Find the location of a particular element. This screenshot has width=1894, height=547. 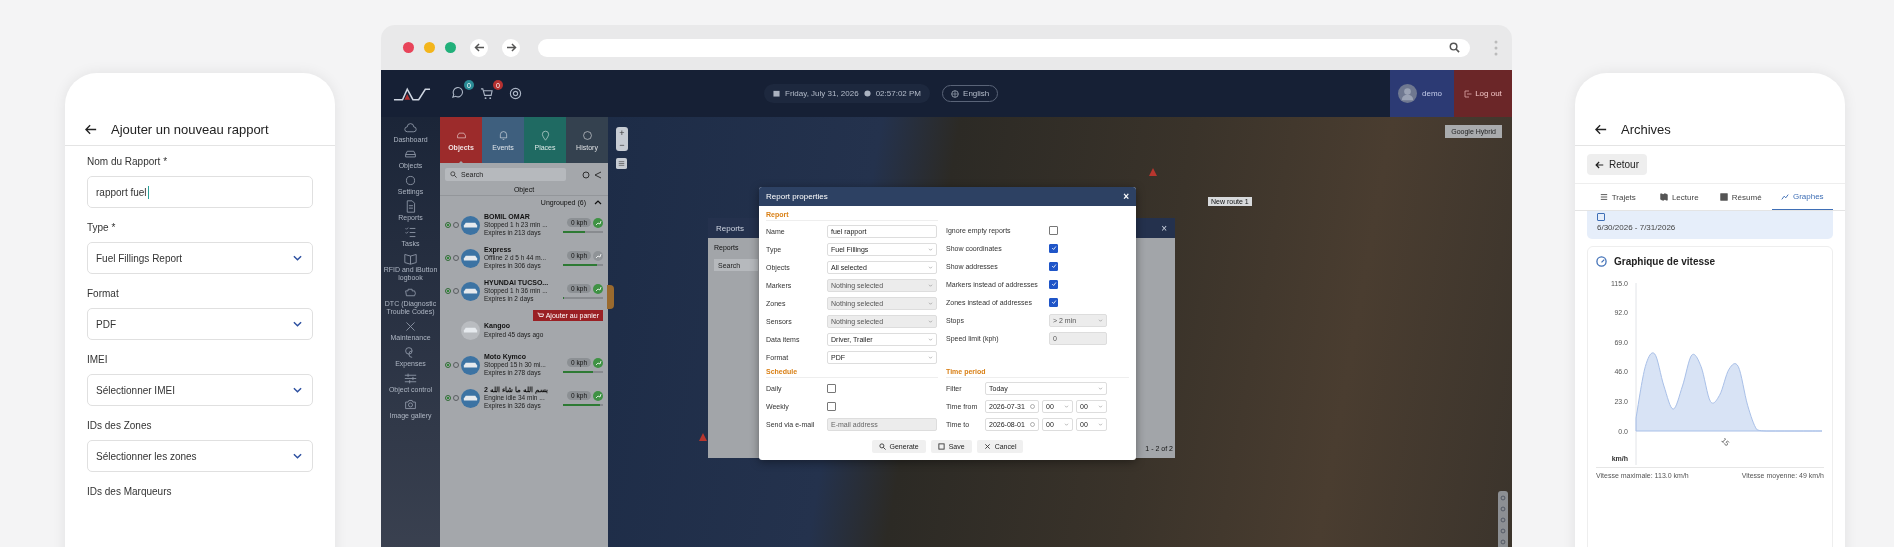

panel-collapse-handle is located at coordinates (610, 297).